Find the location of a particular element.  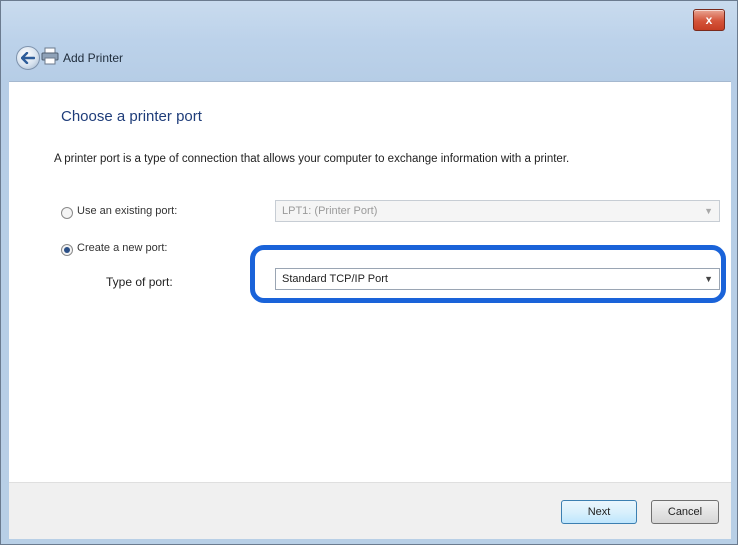

existing-port-radio is located at coordinates (67, 213).